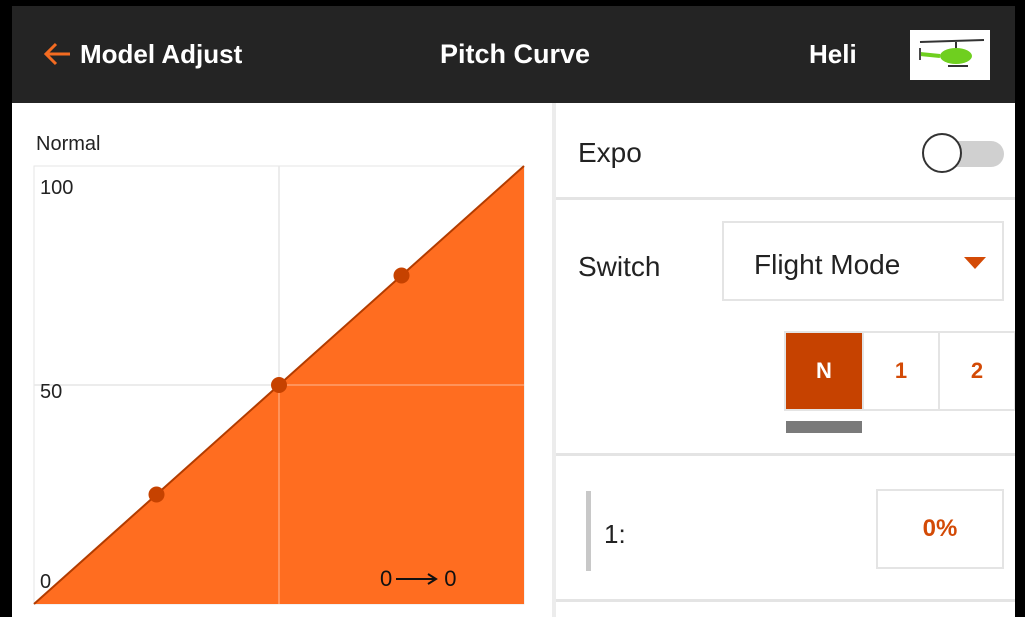 The image size is (1025, 617). What do you see at coordinates (57, 188) in the screenshot?
I see `y-tick-label: 100` at bounding box center [57, 188].